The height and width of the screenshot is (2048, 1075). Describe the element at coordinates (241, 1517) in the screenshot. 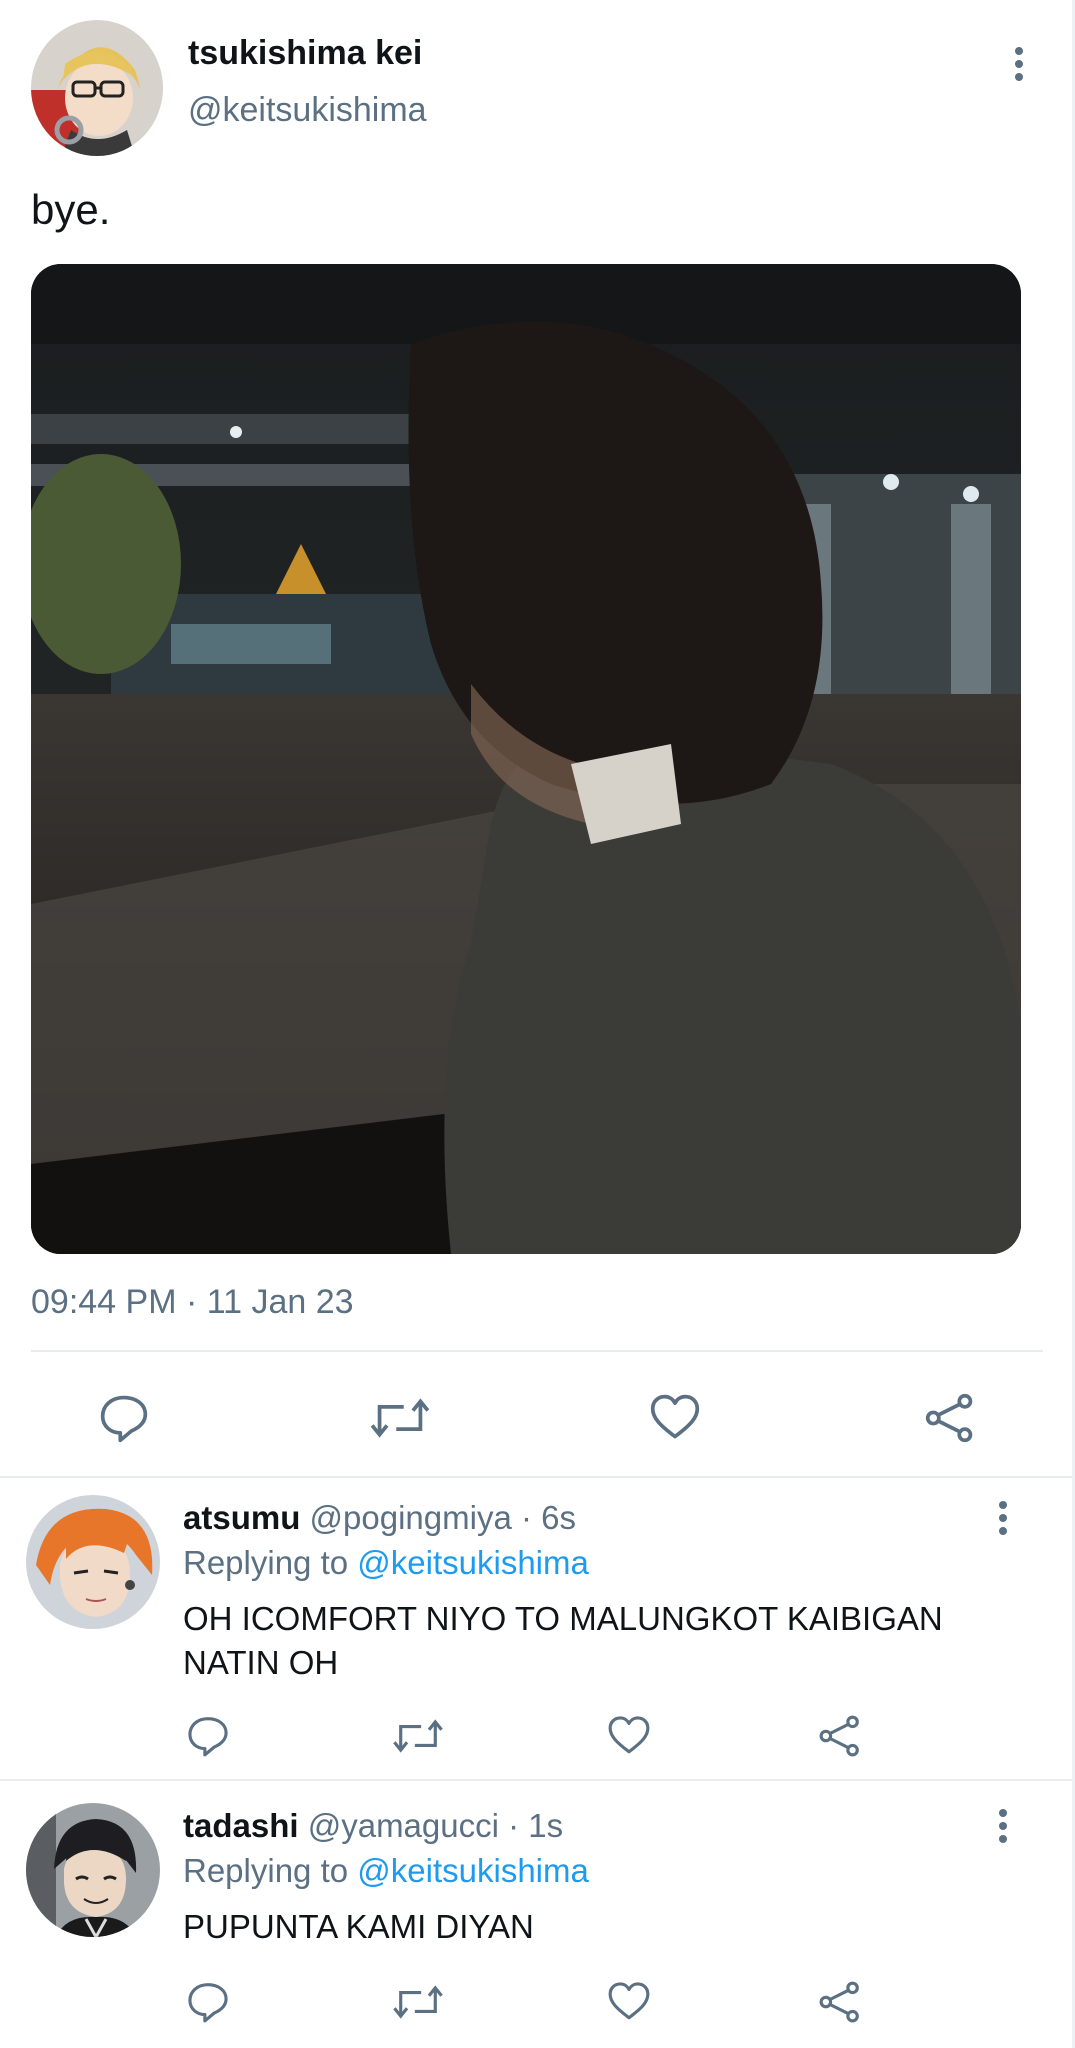

I see `display-name: atsumu` at that location.